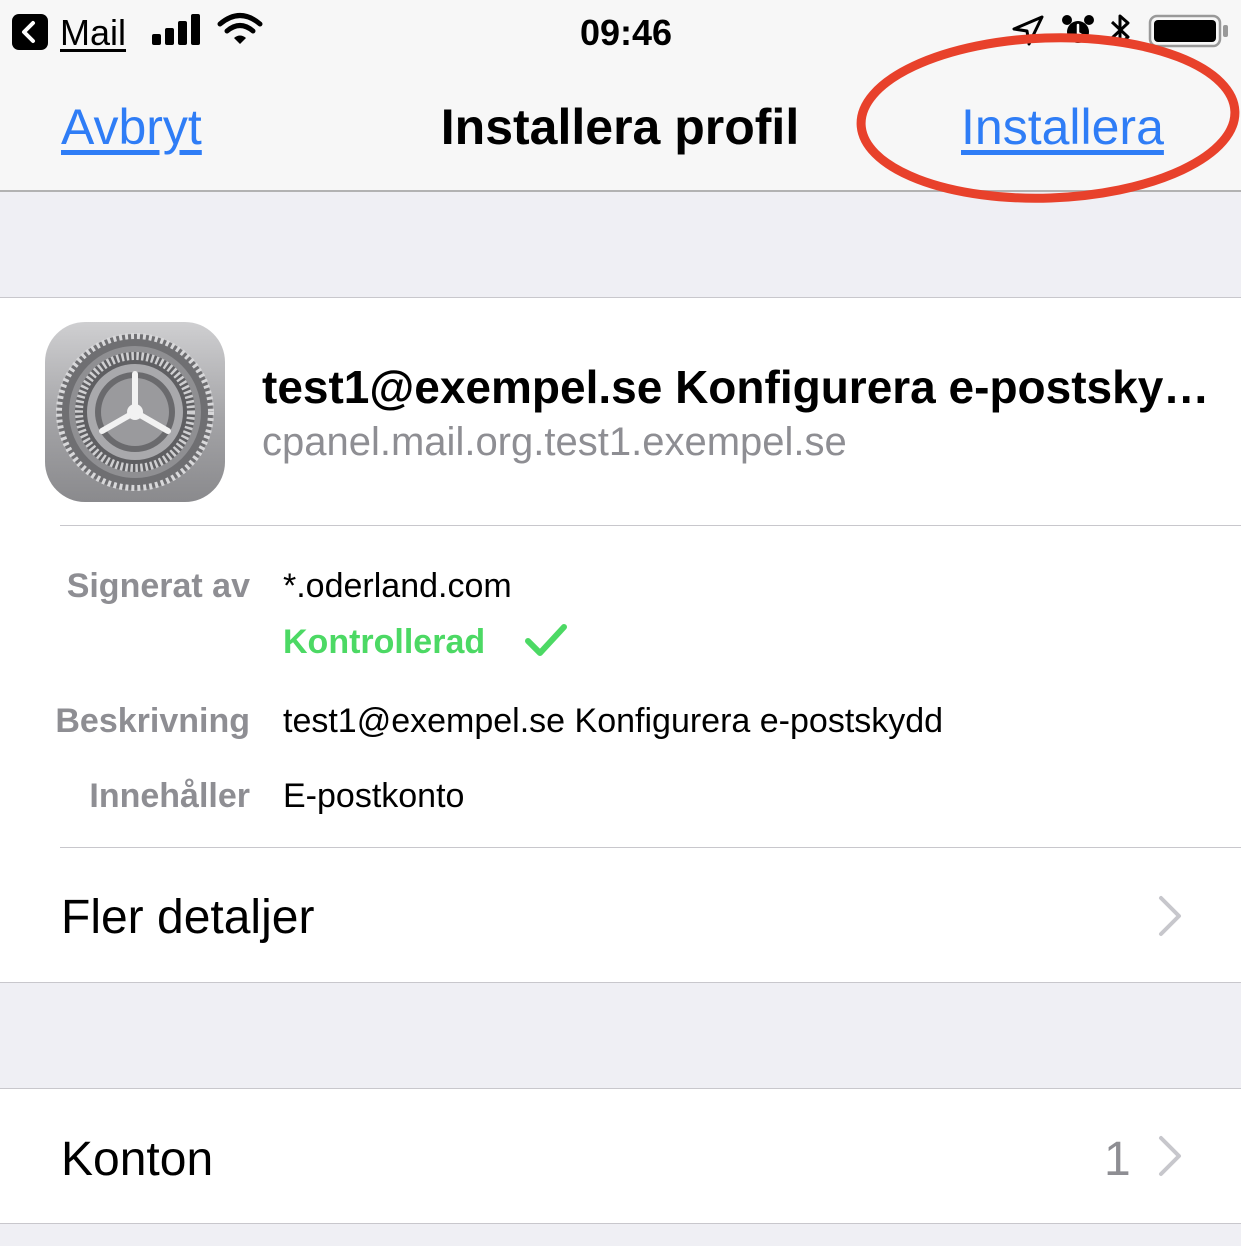 This screenshot has width=1241, height=1246. I want to click on description-label: Beskrivning, so click(152, 721).